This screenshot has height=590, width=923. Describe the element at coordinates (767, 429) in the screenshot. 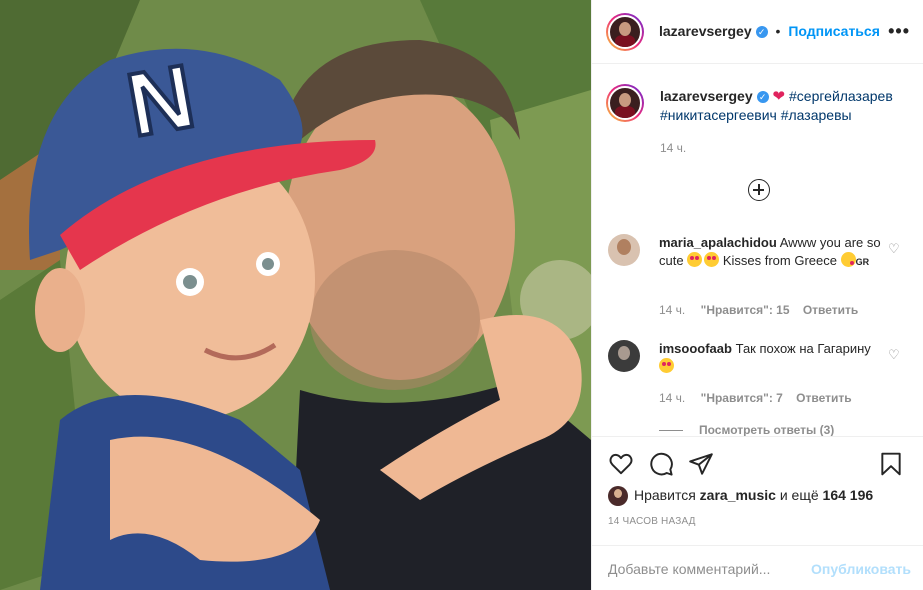

I see `view-replies-label: Посмотреть ответы (3)` at that location.